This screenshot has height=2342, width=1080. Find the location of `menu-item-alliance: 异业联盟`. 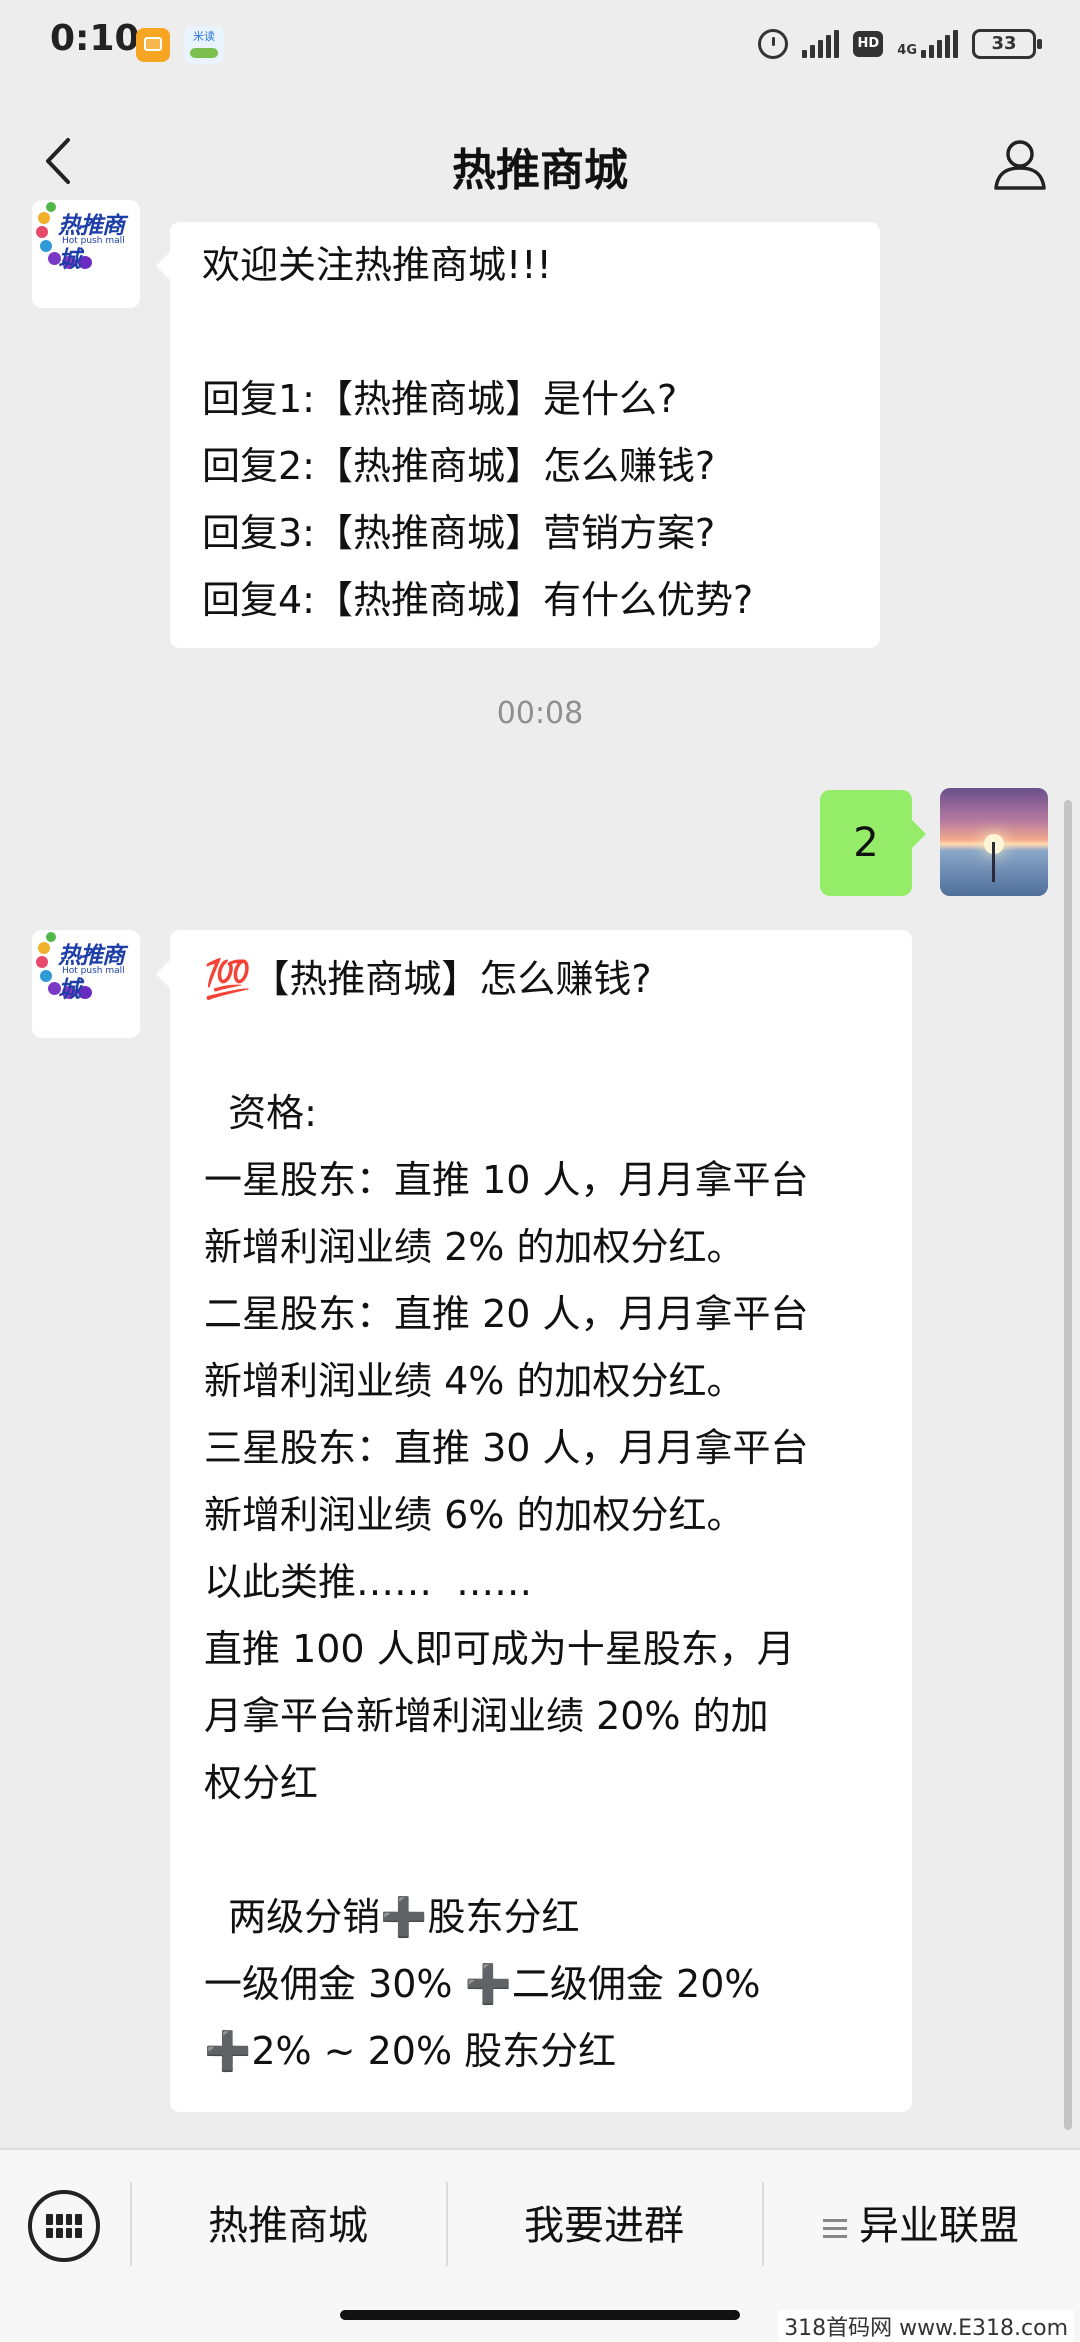

menu-item-alliance: 异业联盟 is located at coordinates (921, 2226).